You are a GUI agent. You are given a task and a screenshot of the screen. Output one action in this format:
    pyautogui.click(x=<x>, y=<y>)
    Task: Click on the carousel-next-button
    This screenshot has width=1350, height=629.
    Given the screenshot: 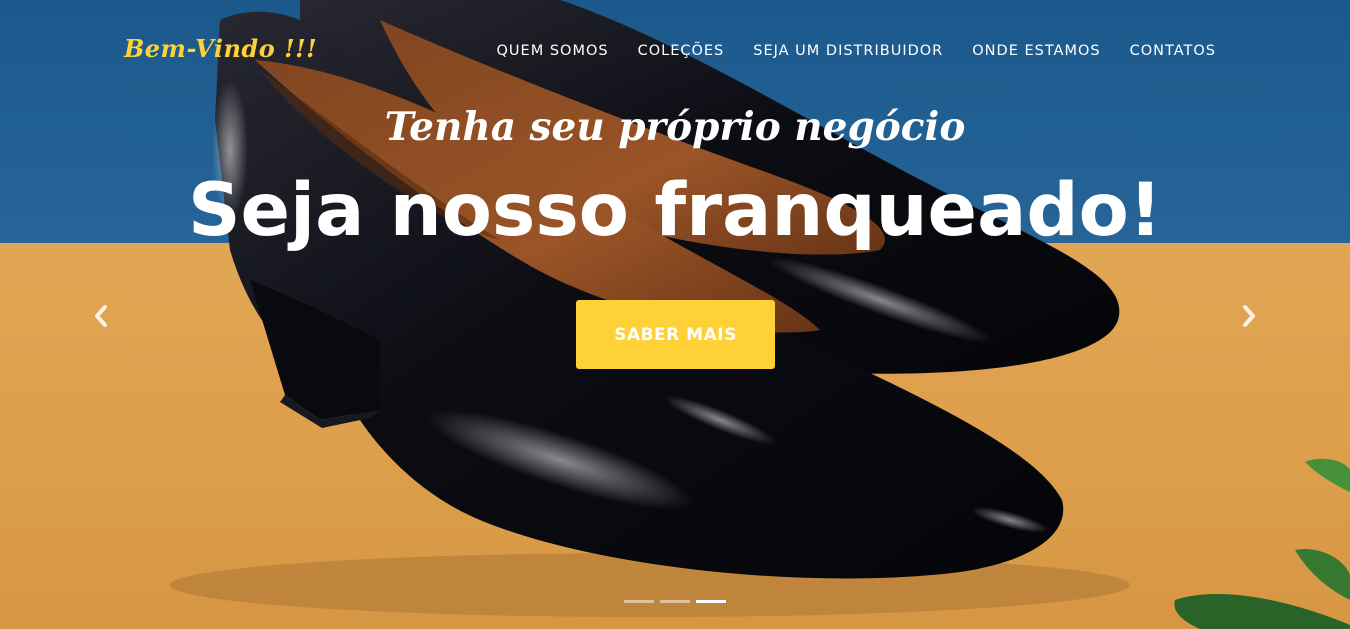 What is the action you would take?
    pyautogui.click(x=1249, y=316)
    